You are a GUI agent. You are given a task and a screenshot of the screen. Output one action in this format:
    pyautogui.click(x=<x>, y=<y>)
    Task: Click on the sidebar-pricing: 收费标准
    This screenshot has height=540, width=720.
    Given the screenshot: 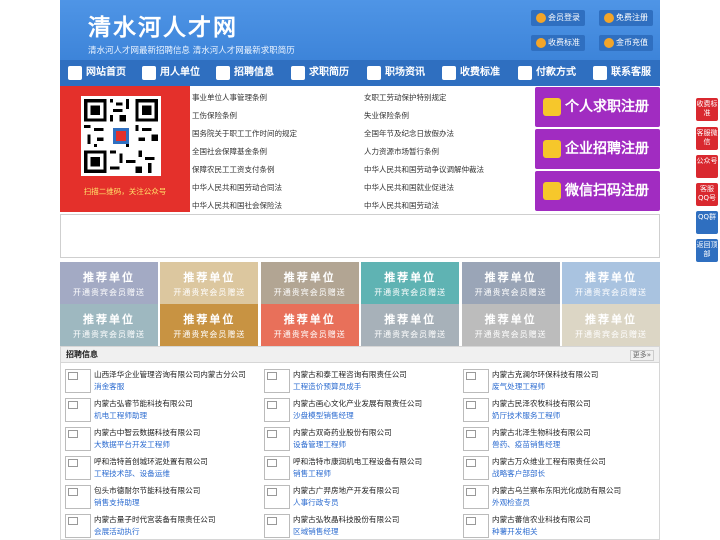 What is the action you would take?
    pyautogui.click(x=707, y=109)
    